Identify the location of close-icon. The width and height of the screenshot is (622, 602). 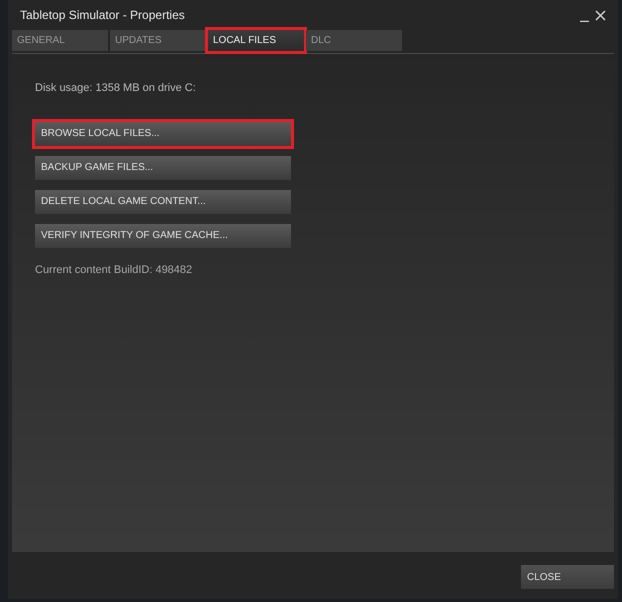
(600, 15).